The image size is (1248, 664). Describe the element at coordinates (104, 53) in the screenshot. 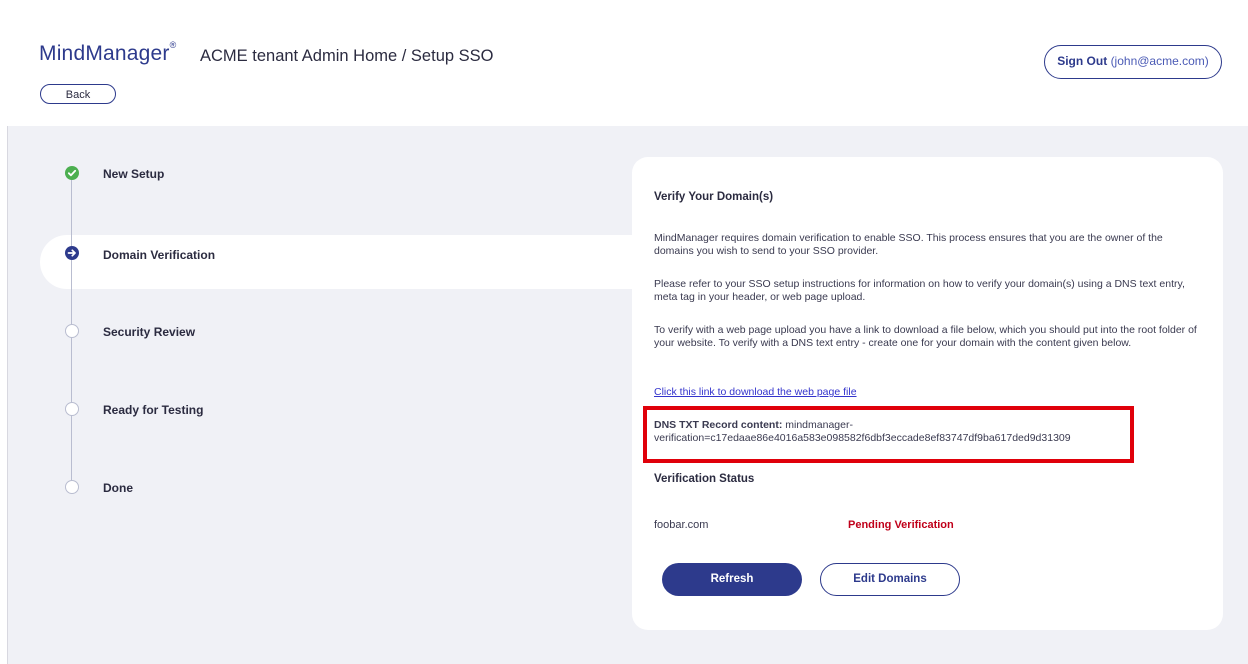

I see `logo-text: MindManager` at that location.